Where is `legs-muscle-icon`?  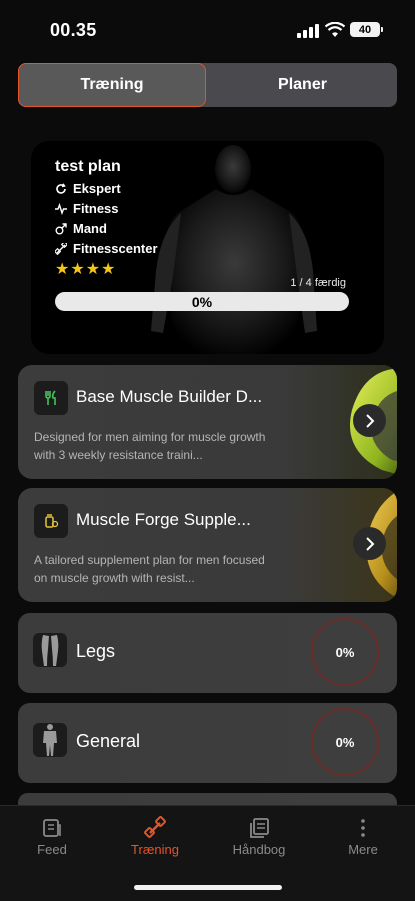
legs-muscle-icon is located at coordinates (50, 650).